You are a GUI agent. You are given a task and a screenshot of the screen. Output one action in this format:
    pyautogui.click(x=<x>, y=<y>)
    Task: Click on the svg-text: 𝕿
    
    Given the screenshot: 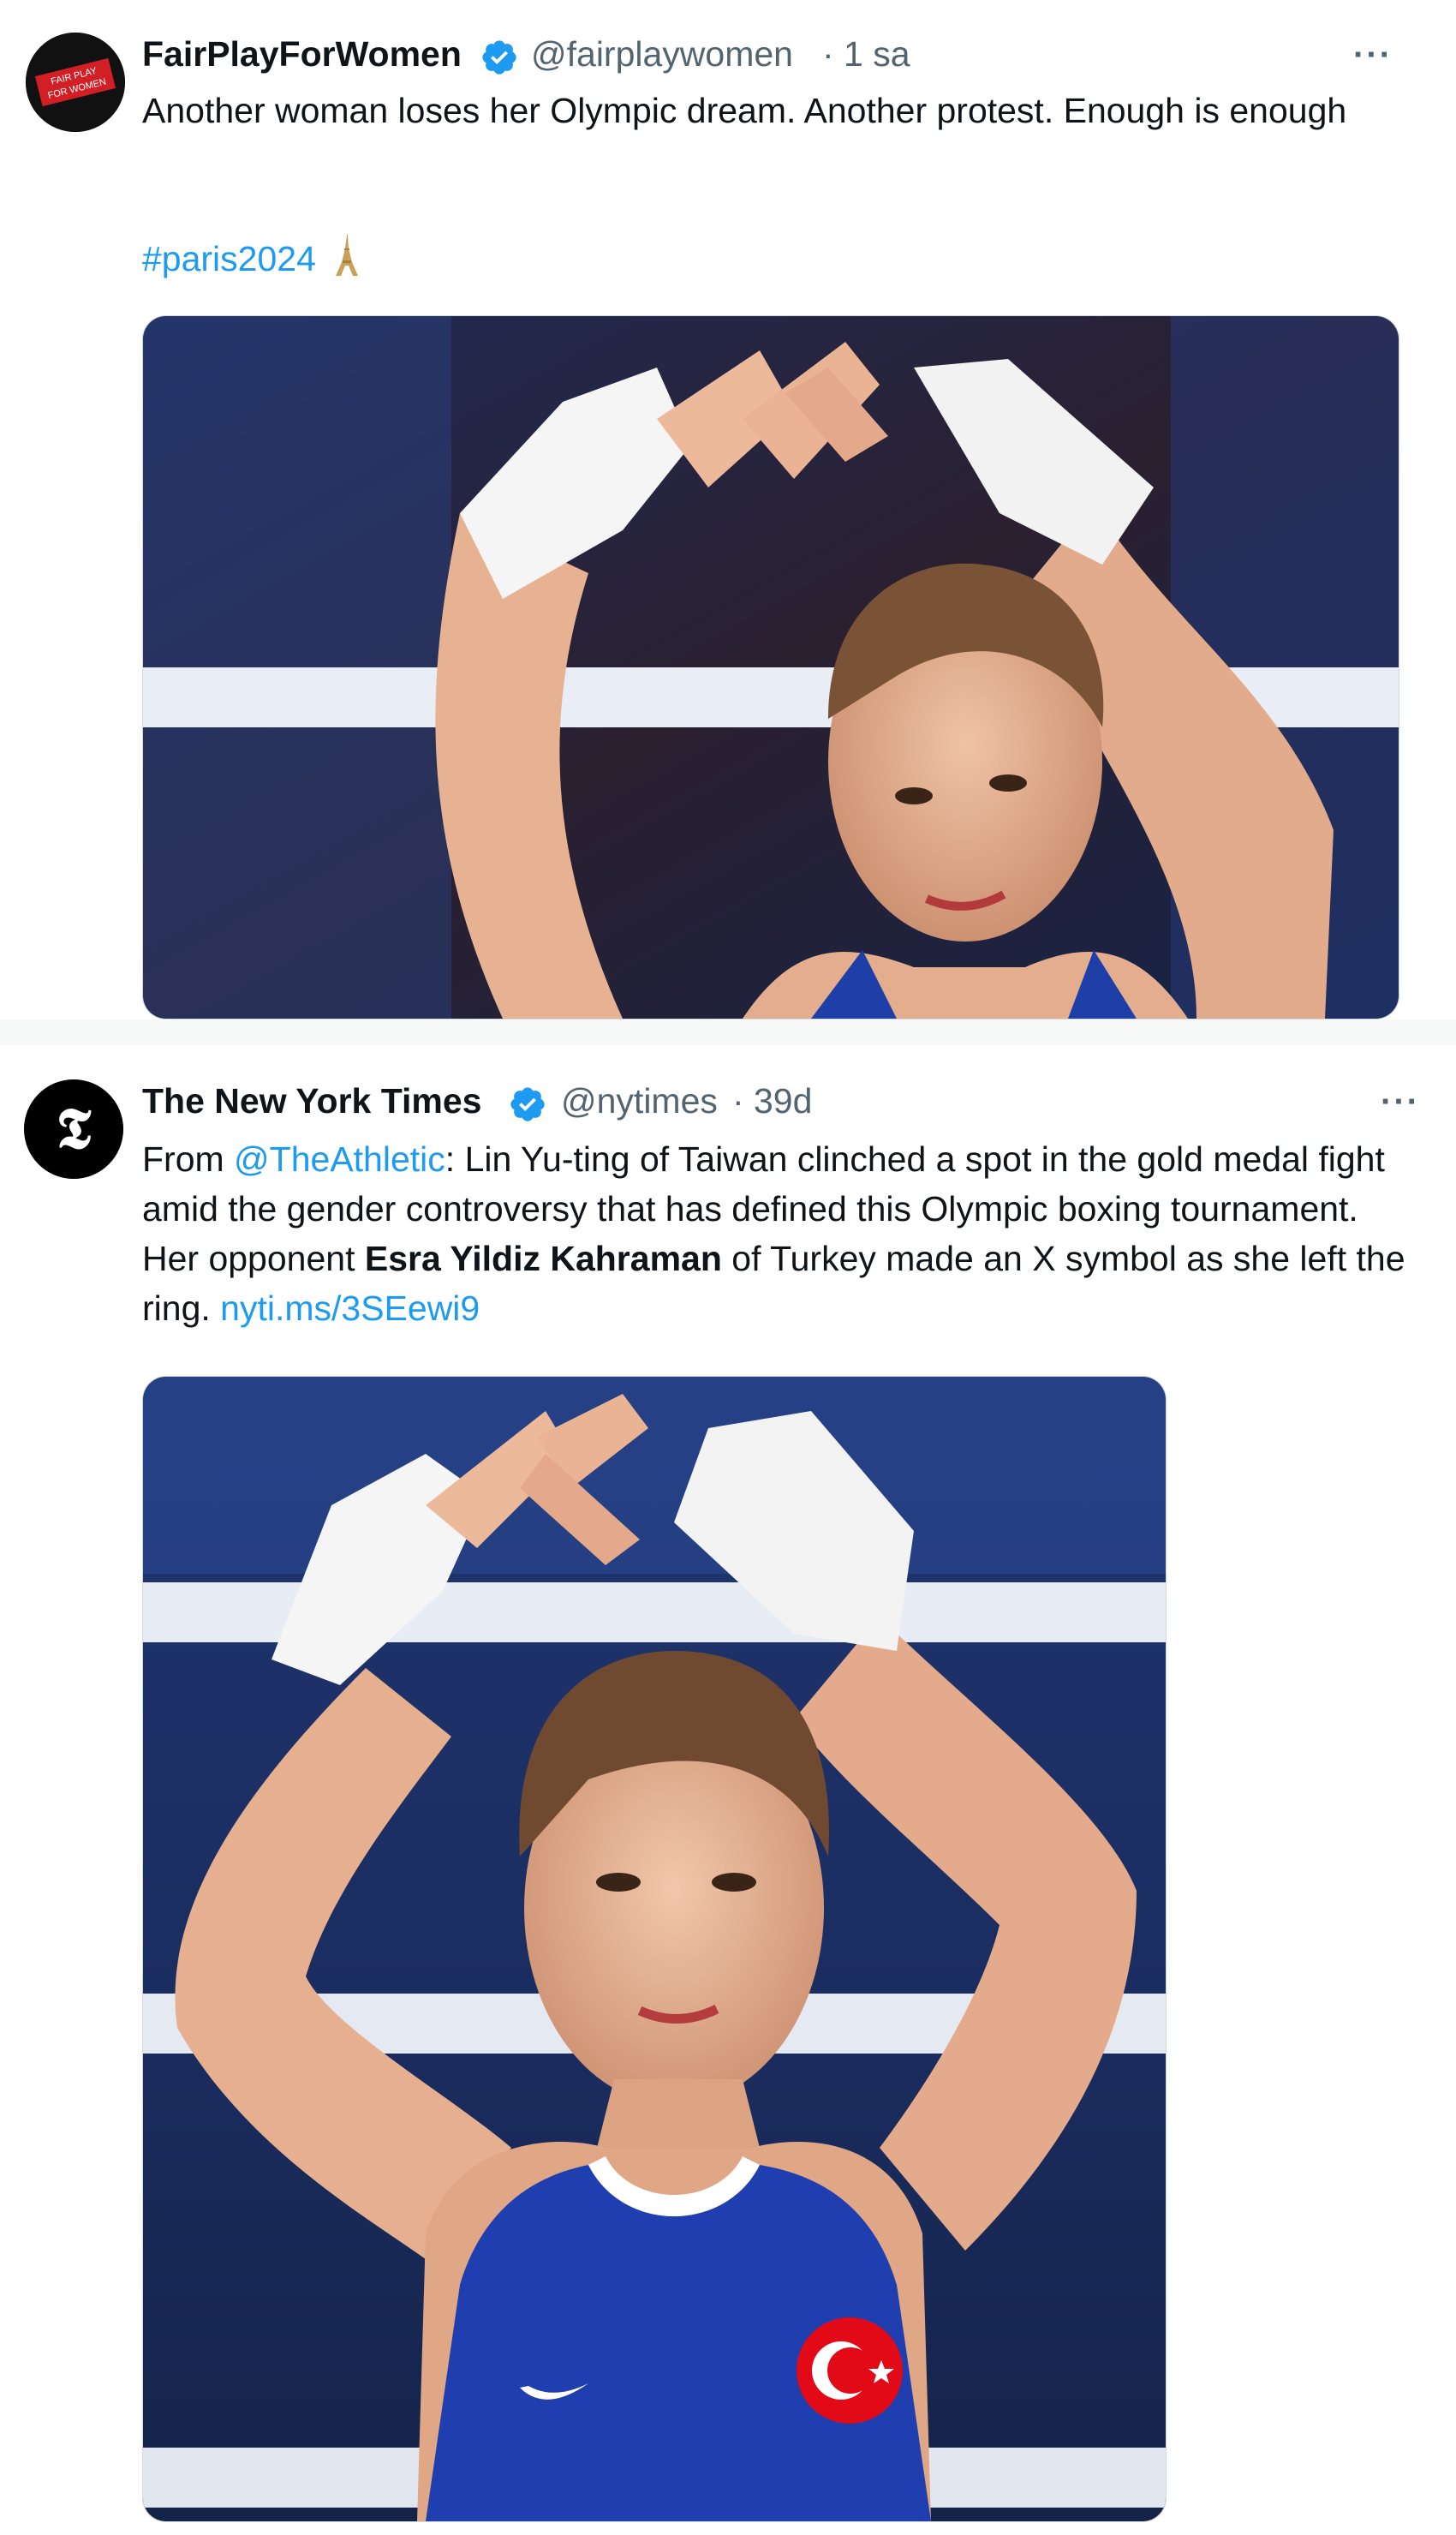 What is the action you would take?
    pyautogui.click(x=74, y=1128)
    